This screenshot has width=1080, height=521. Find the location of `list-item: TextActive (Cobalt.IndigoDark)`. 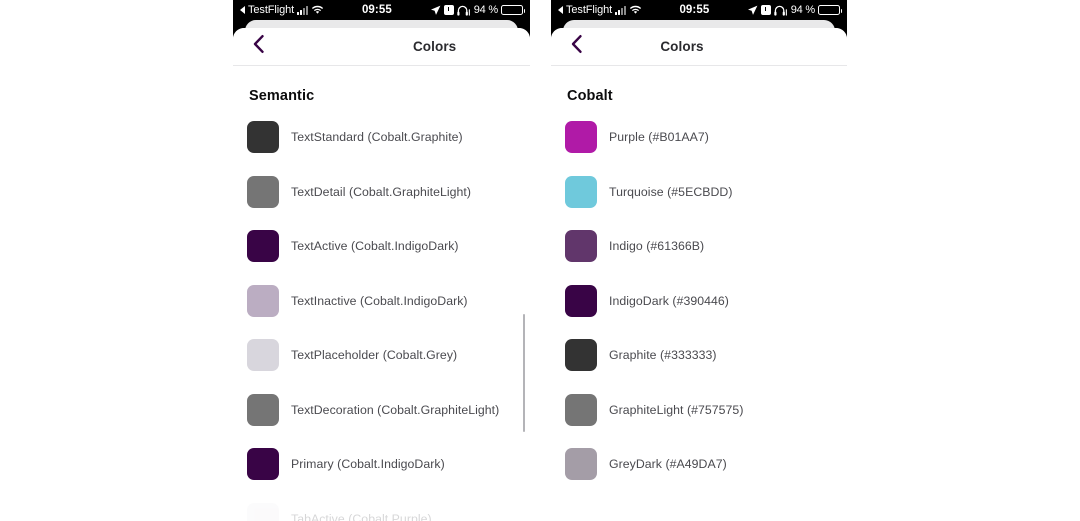

list-item: TextActive (Cobalt.IndigoDark) is located at coordinates (381, 246).